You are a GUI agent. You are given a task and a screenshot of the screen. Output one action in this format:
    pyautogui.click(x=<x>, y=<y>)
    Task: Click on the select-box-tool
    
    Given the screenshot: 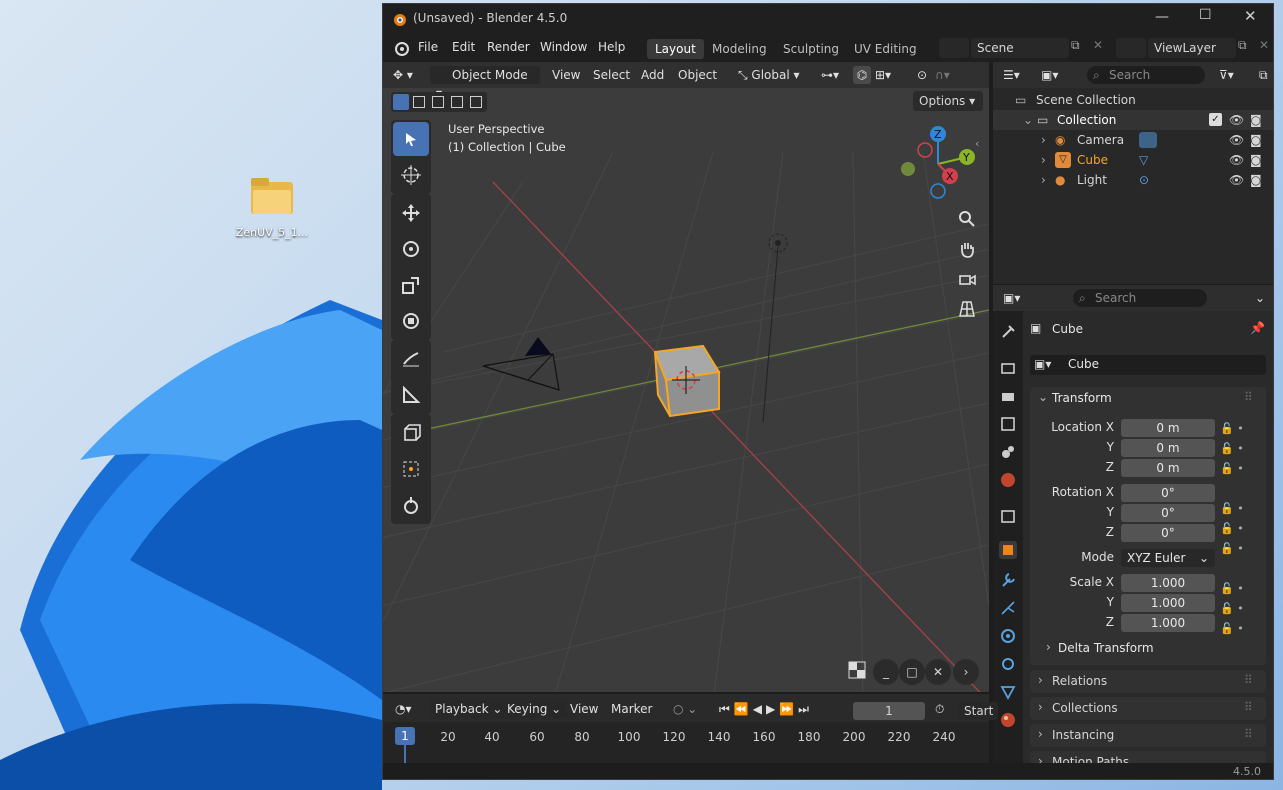 What is the action you would take?
    pyautogui.click(x=411, y=139)
    